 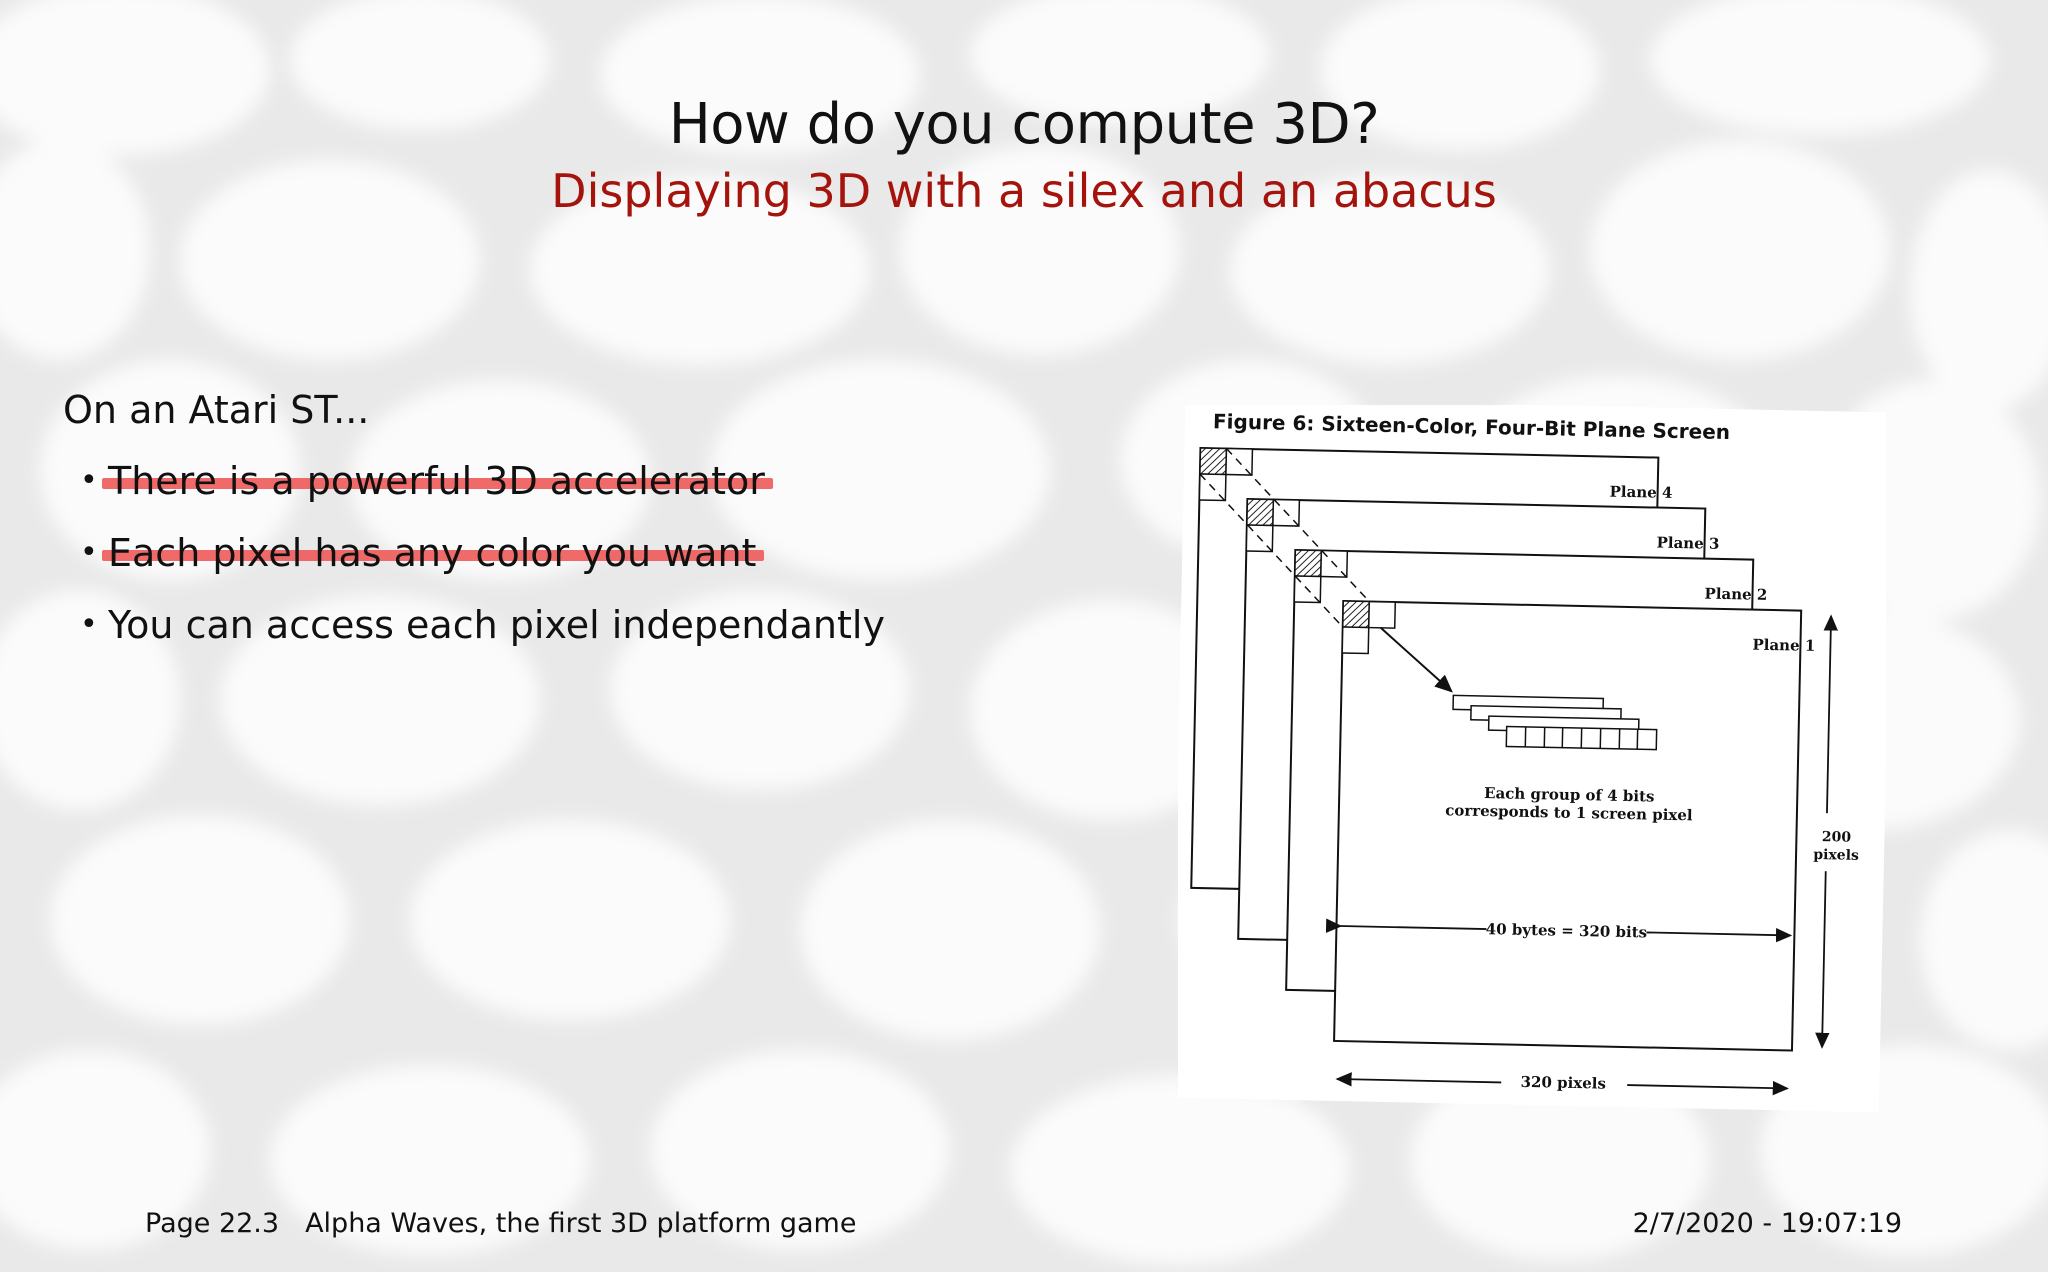 I want to click on struck-text: There is a powerful 3D accelerator, so click(x=437, y=481).